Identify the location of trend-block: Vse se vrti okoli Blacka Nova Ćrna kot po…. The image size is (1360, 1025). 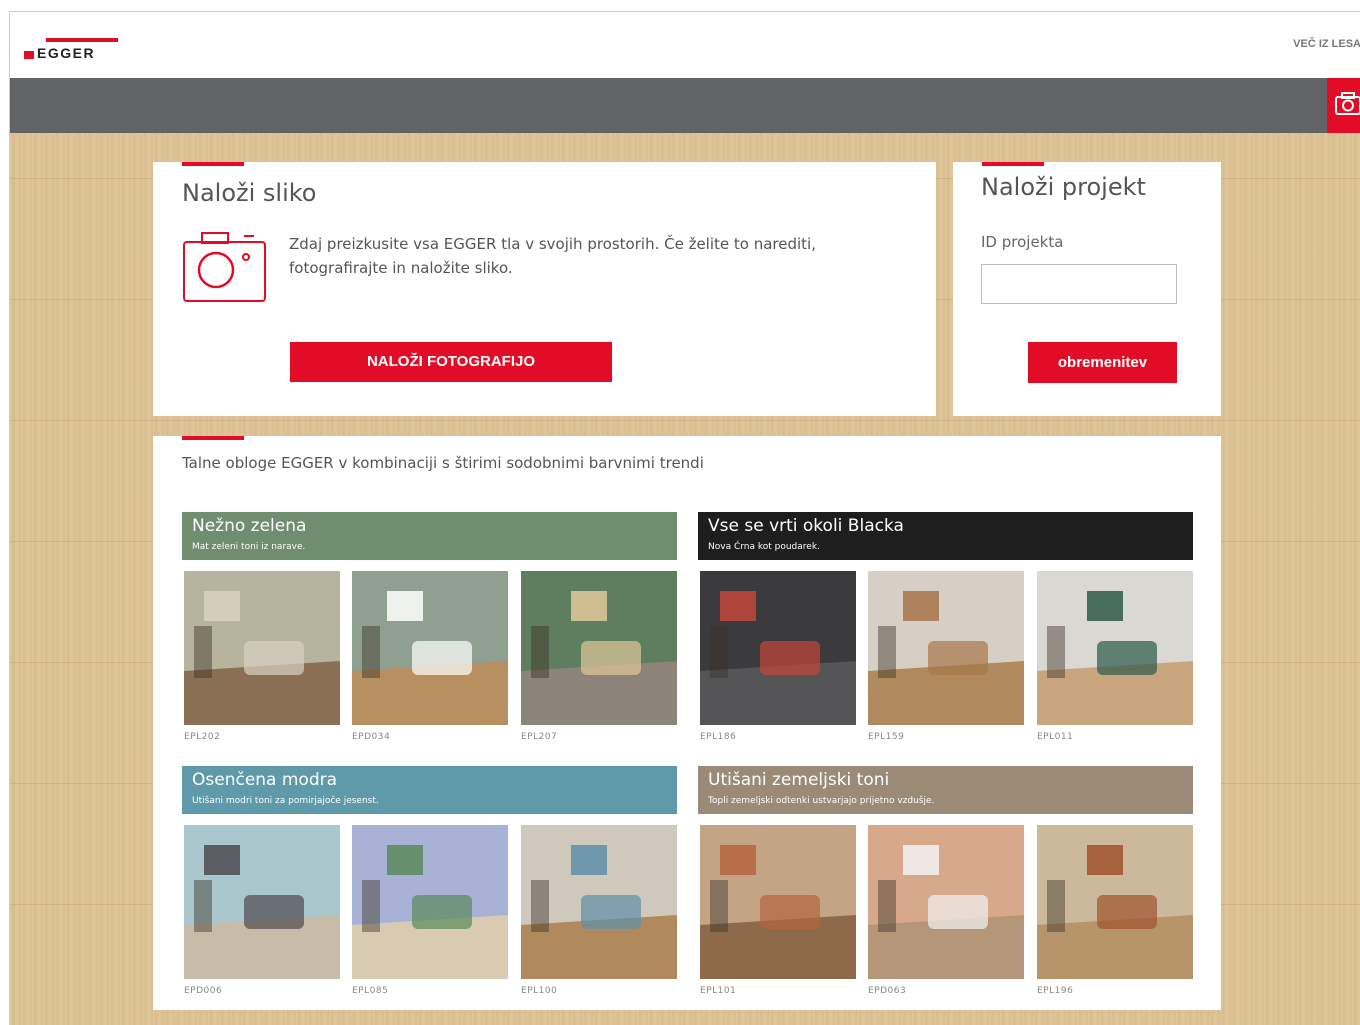
(945, 627).